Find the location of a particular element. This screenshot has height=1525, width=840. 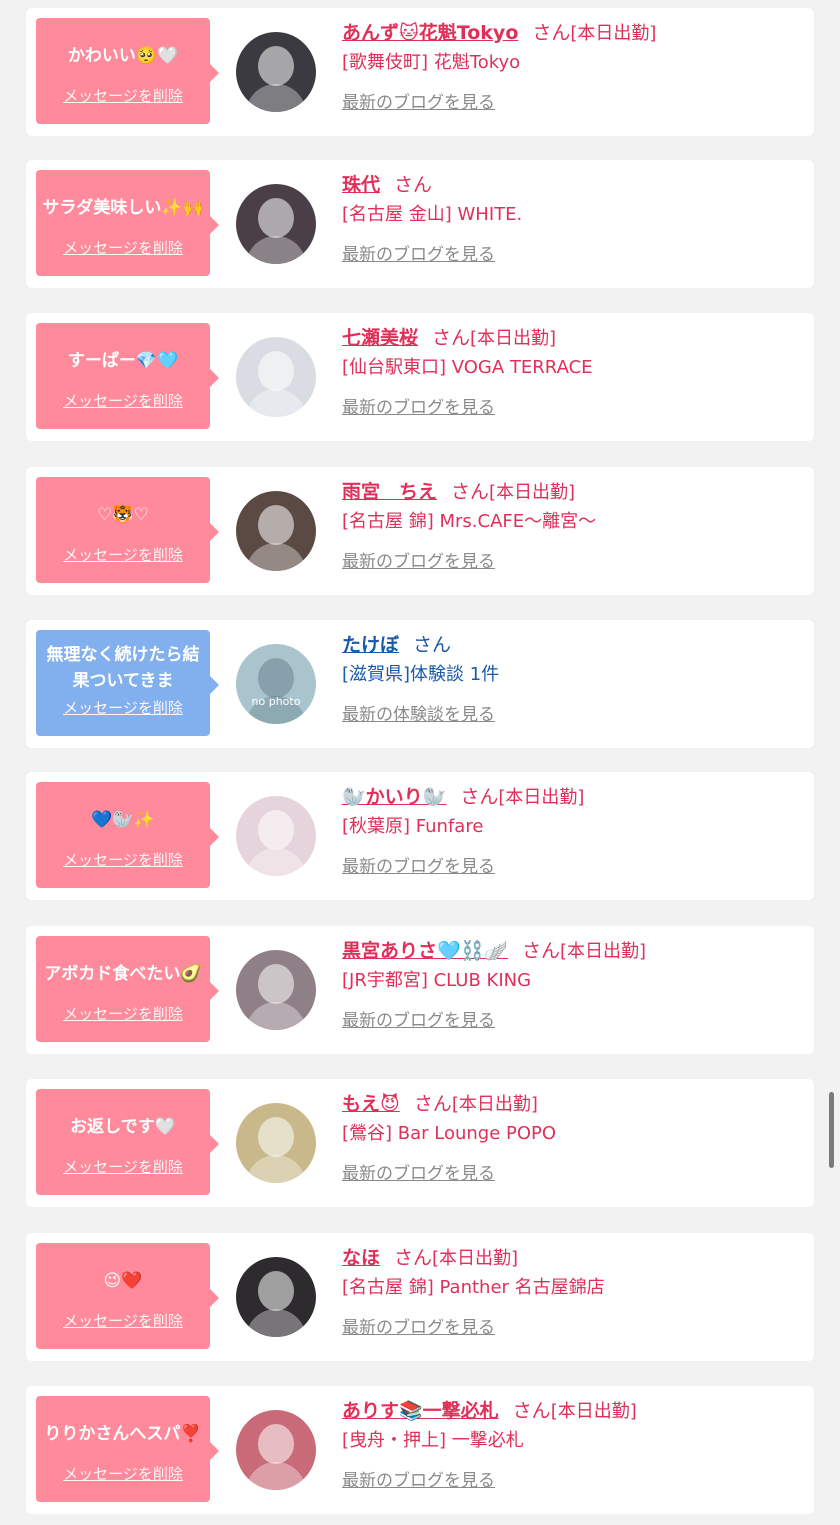

user-name-link: たけぼ is located at coordinates (370, 645).